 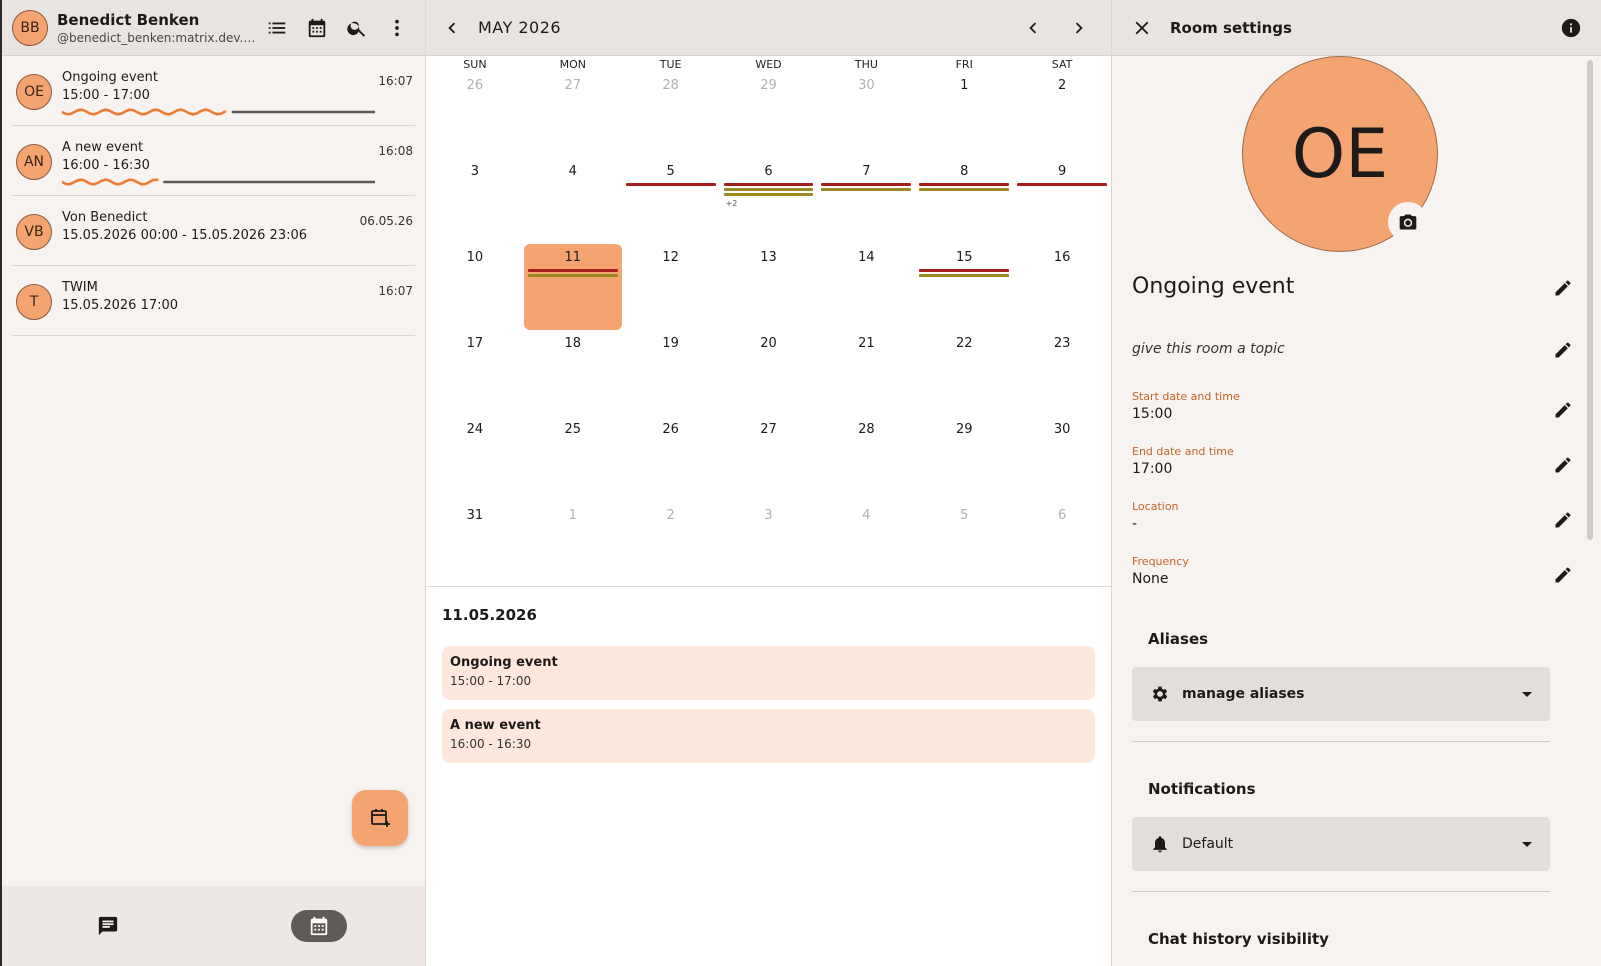 I want to click on room-list-item: T TWIM 15.05.2026 17:00 16:07, so click(x=213, y=301).